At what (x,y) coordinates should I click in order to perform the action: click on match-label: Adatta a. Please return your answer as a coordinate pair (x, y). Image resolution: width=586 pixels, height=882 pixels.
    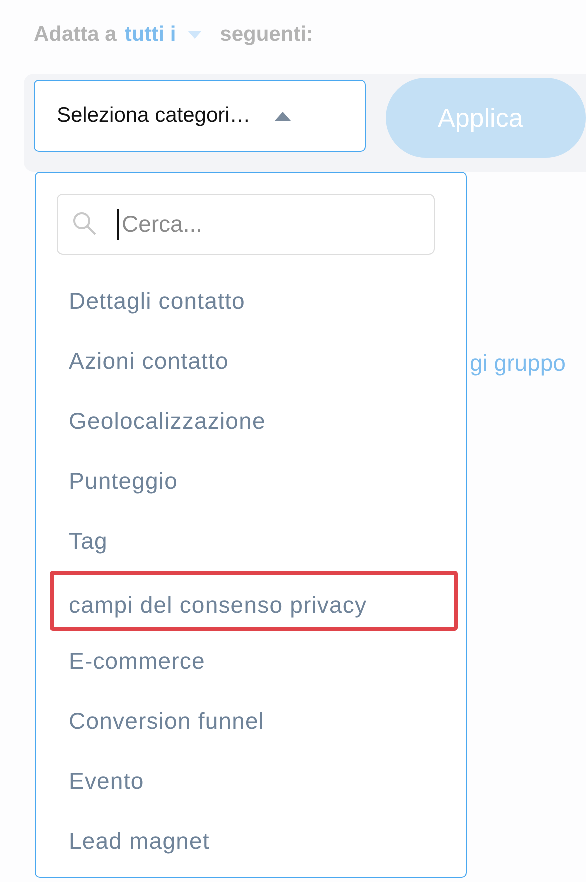
    Looking at the image, I should click on (75, 35).